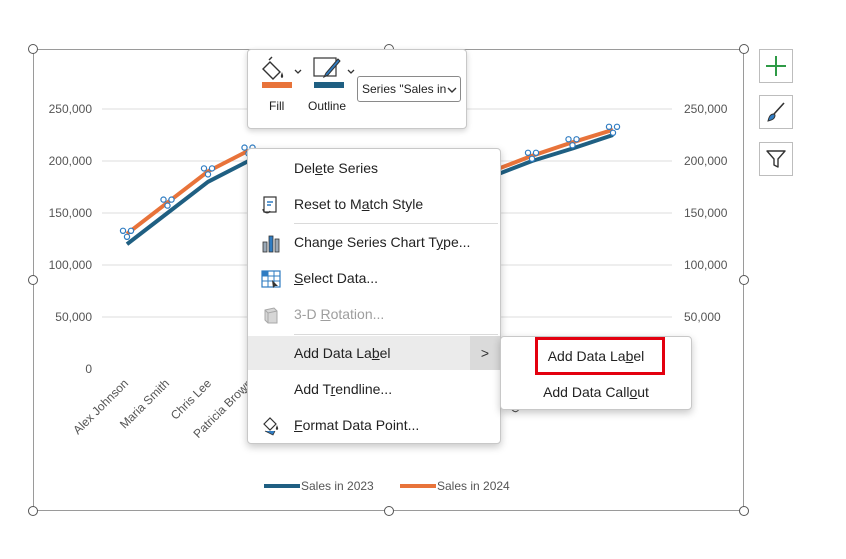 The height and width of the screenshot is (559, 846). I want to click on chart-styles-button, so click(776, 112).